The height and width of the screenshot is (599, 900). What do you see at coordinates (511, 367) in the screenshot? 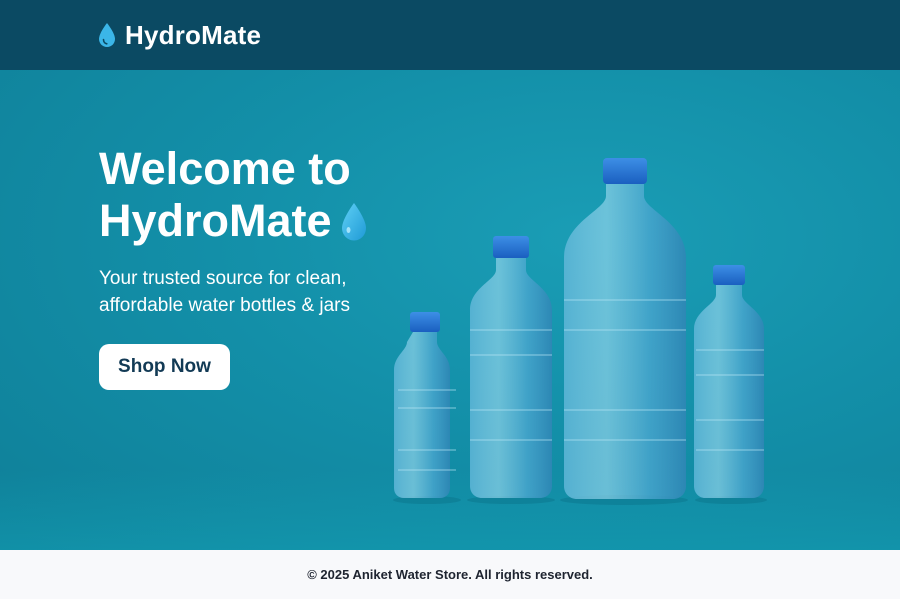
I see `bottle-medium` at bounding box center [511, 367].